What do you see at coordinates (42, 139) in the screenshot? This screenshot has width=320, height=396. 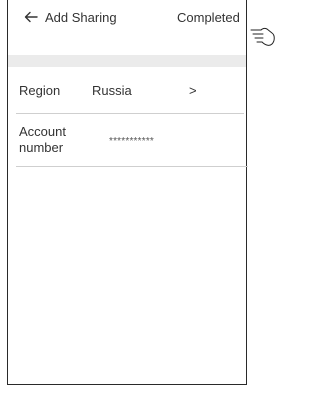 I see `account-number-label: Account number` at bounding box center [42, 139].